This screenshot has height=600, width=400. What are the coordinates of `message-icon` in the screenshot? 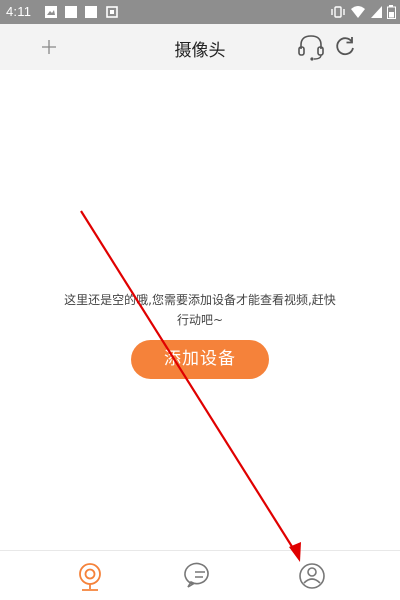 It's located at (200, 577).